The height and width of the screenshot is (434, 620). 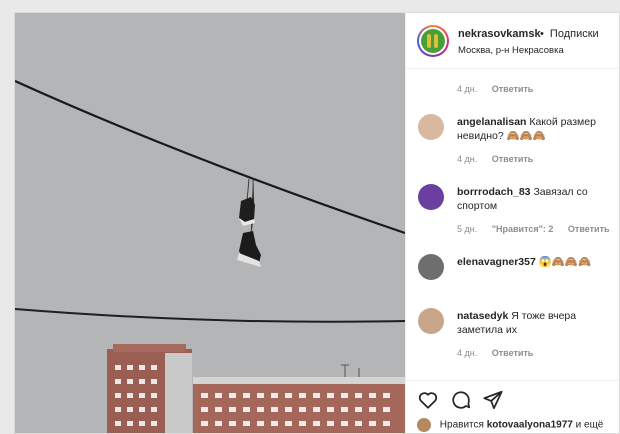 I want to click on commenter-username: angelanalisan, so click(x=491, y=122).